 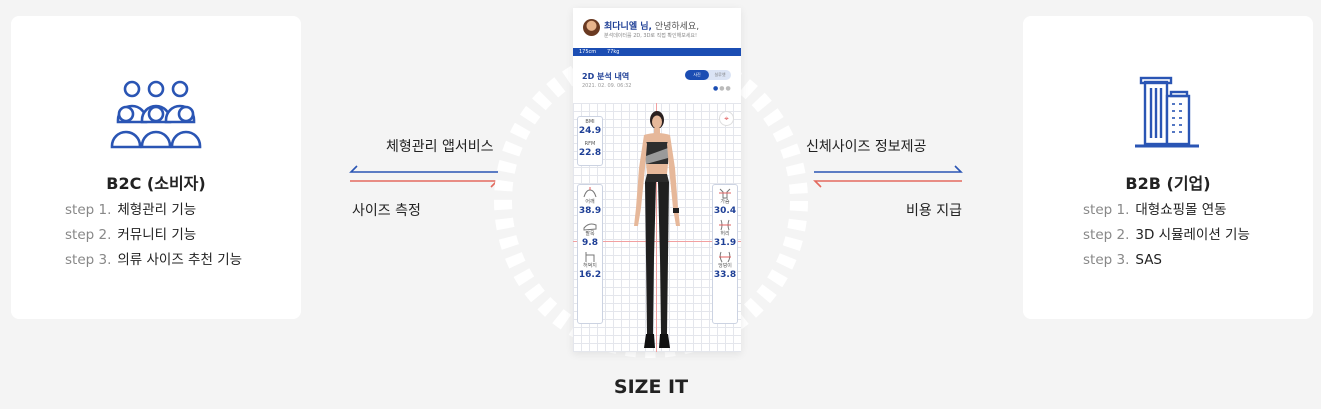 I want to click on view-toggle: 사진 실루엣, so click(x=708, y=75).